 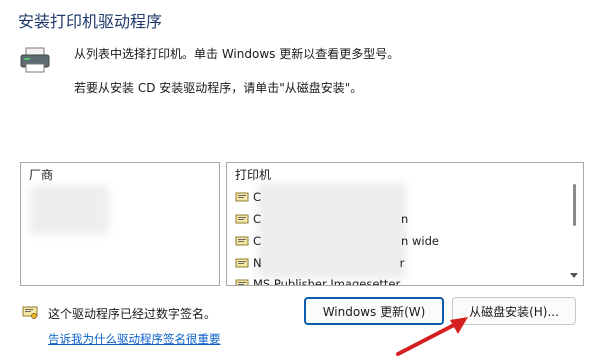 What do you see at coordinates (574, 275) in the screenshot?
I see `scroll-down-icon` at bounding box center [574, 275].